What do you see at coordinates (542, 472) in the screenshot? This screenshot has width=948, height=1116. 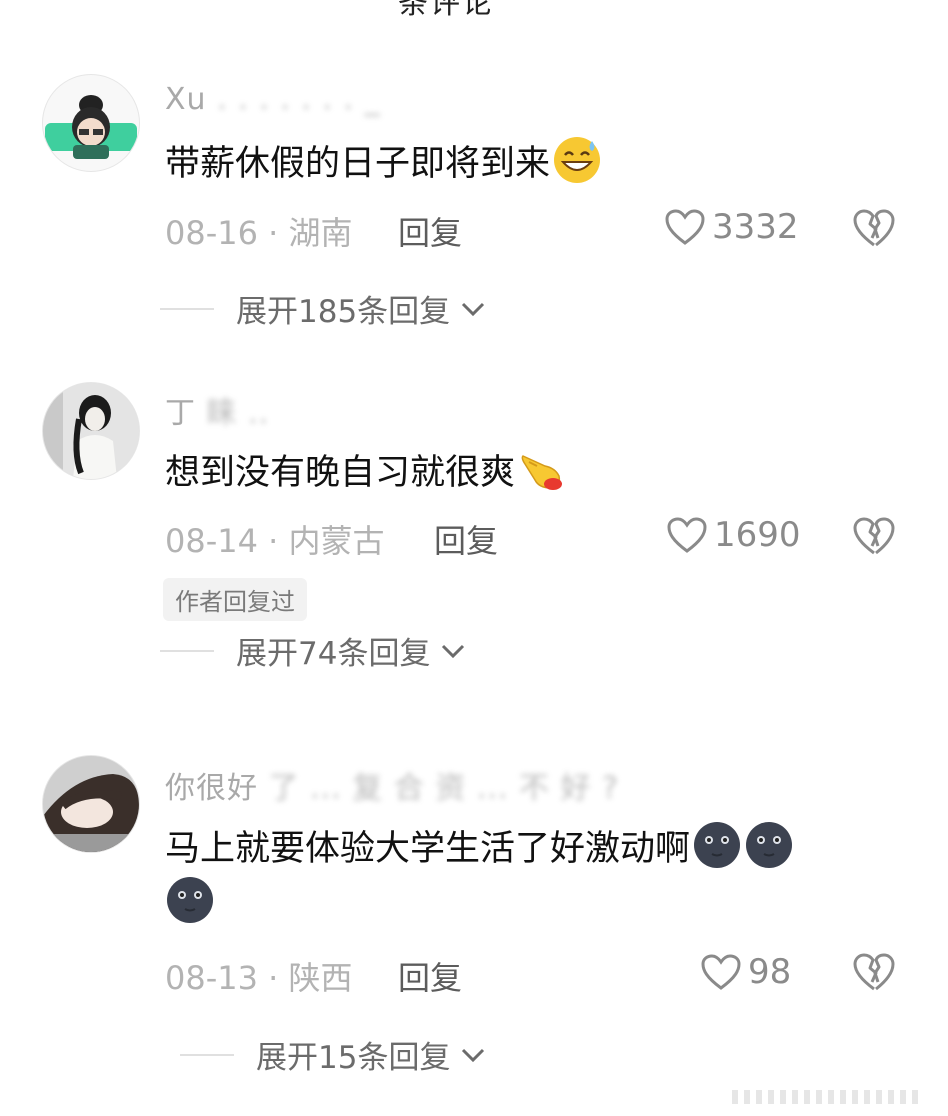 I see `pointing-hand-emoji` at bounding box center [542, 472].